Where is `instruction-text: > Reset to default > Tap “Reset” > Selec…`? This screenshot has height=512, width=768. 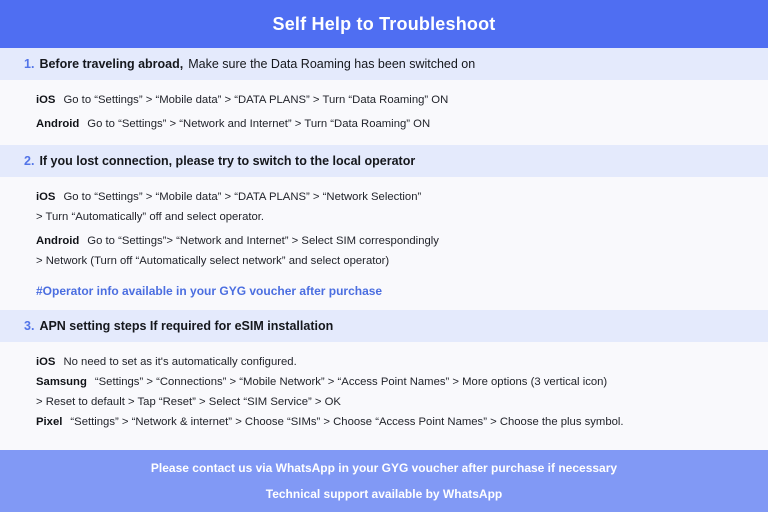
instruction-text: > Reset to default > Tap “Reset” > Selec… is located at coordinates (188, 402).